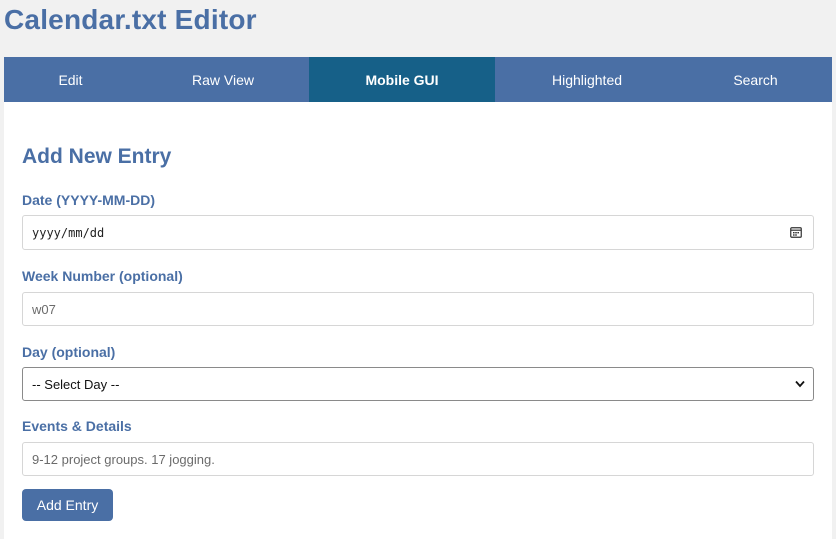 Image resolution: width=836 pixels, height=539 pixels. What do you see at coordinates (223, 79) in the screenshot?
I see `tab-raw-view: Raw View` at bounding box center [223, 79].